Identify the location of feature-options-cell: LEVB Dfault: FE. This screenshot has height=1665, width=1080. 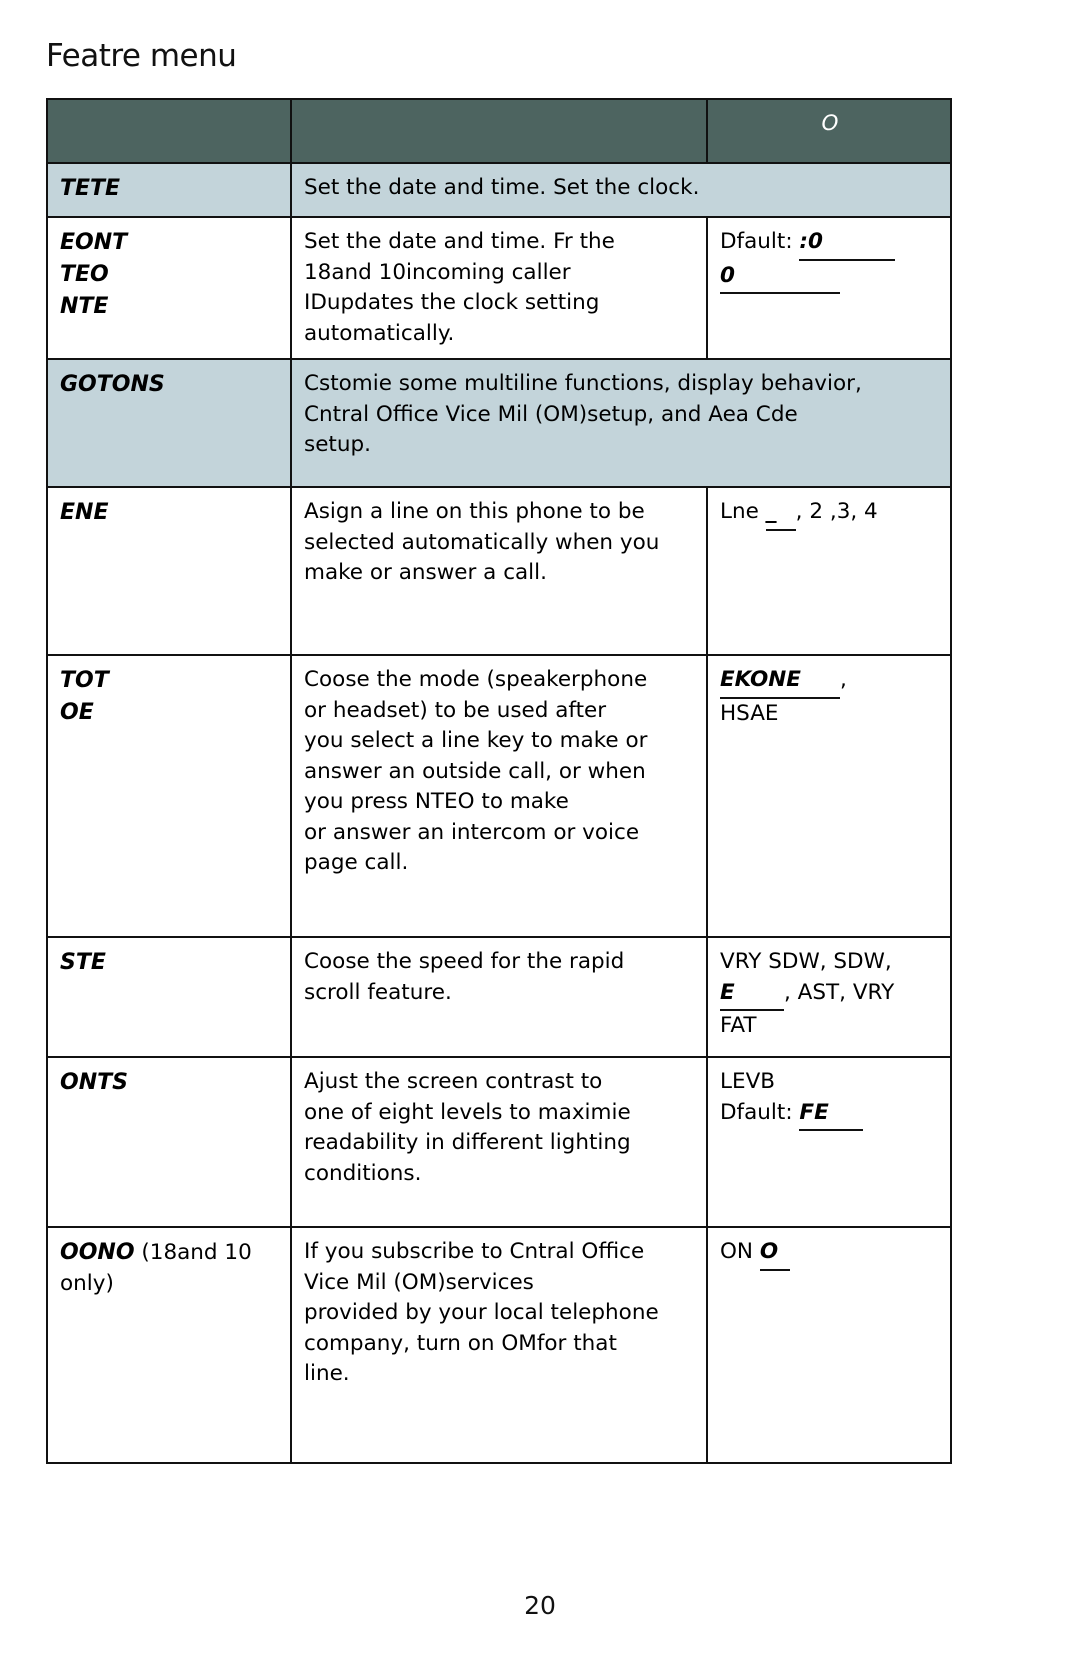
(829, 1142).